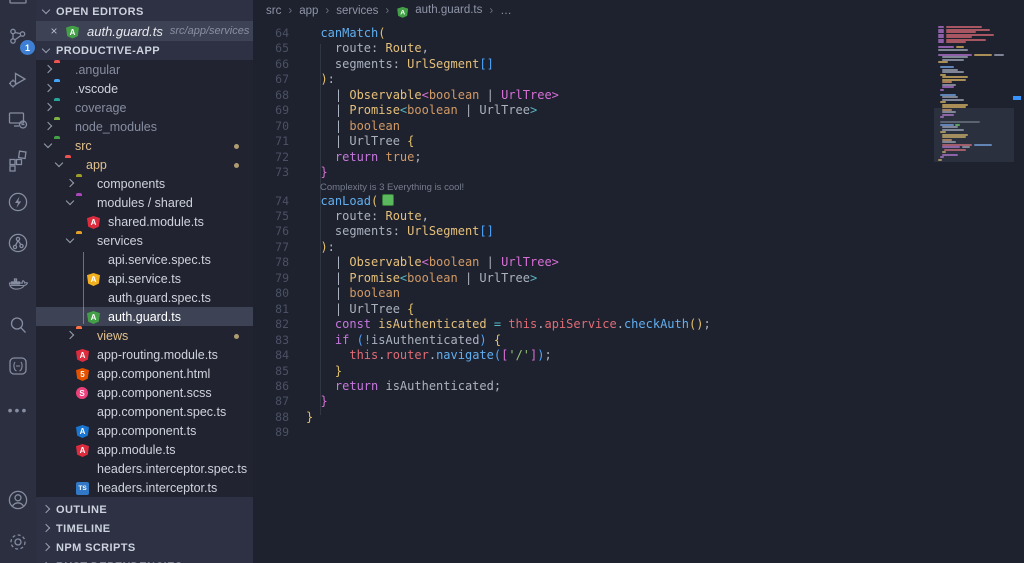  Describe the element at coordinates (449, 10) in the screenshot. I see `breadcrumb-label: auth.guard.ts` at that location.